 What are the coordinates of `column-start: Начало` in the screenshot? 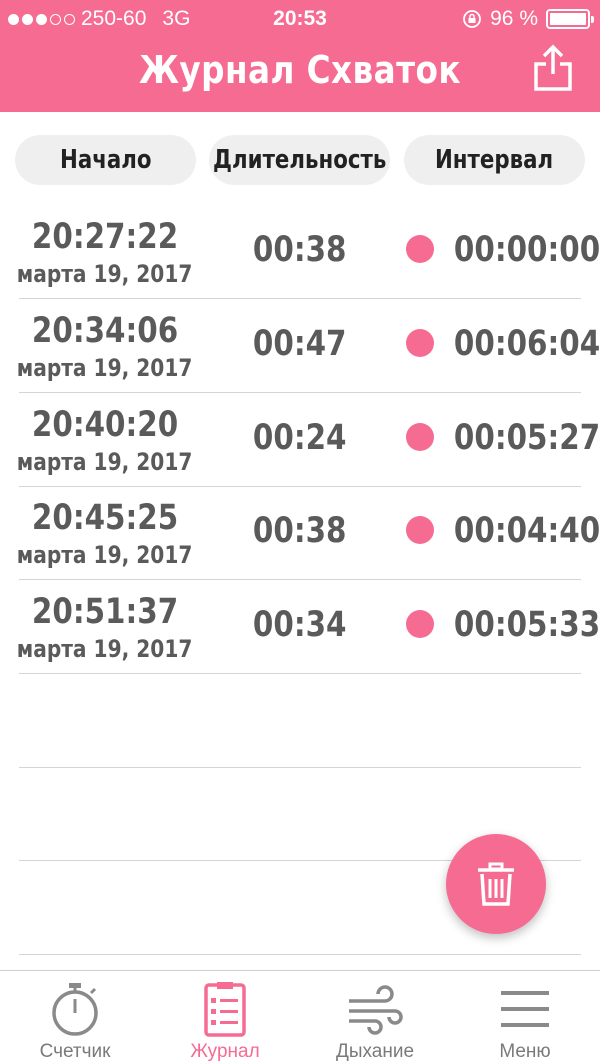 It's located at (105, 160).